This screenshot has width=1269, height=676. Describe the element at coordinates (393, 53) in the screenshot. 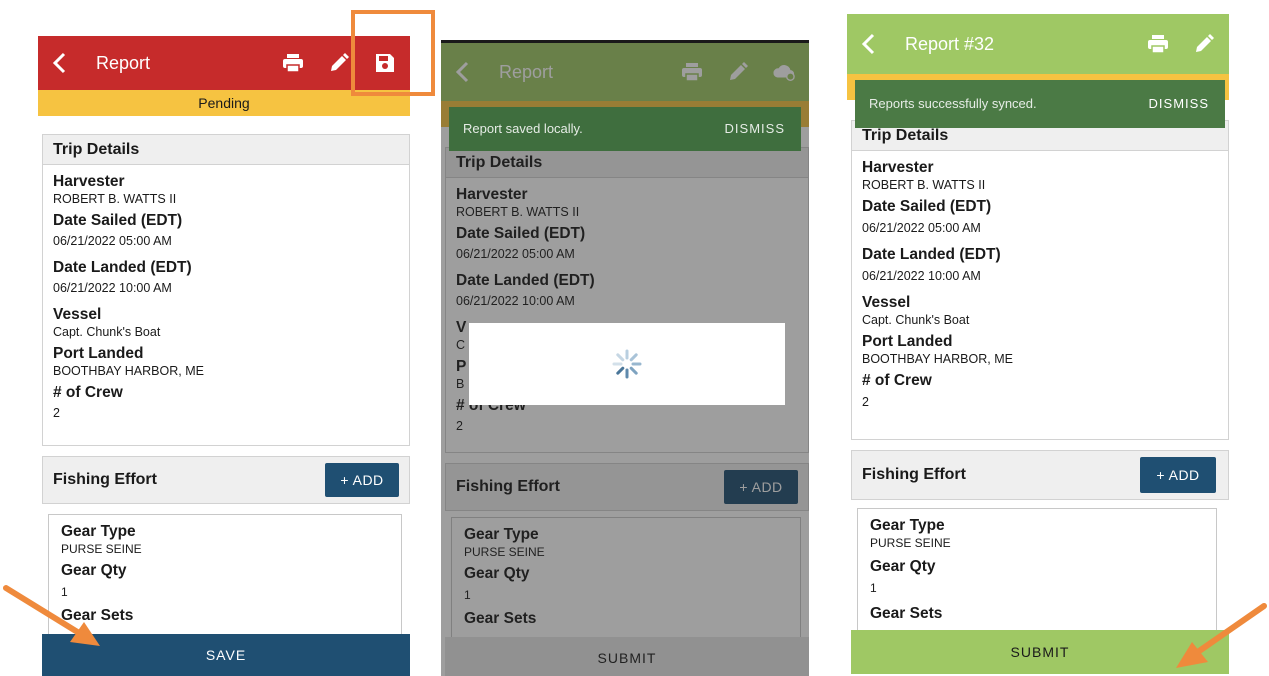

I see `save-icon-highlight-box` at that location.